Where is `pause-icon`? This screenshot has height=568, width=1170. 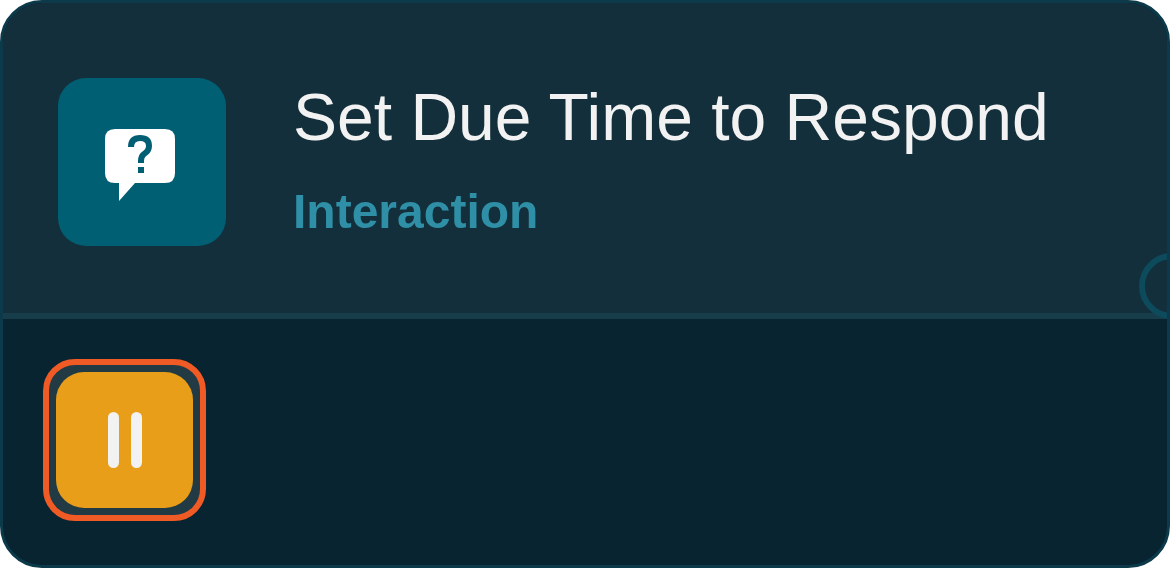 pause-icon is located at coordinates (124, 440).